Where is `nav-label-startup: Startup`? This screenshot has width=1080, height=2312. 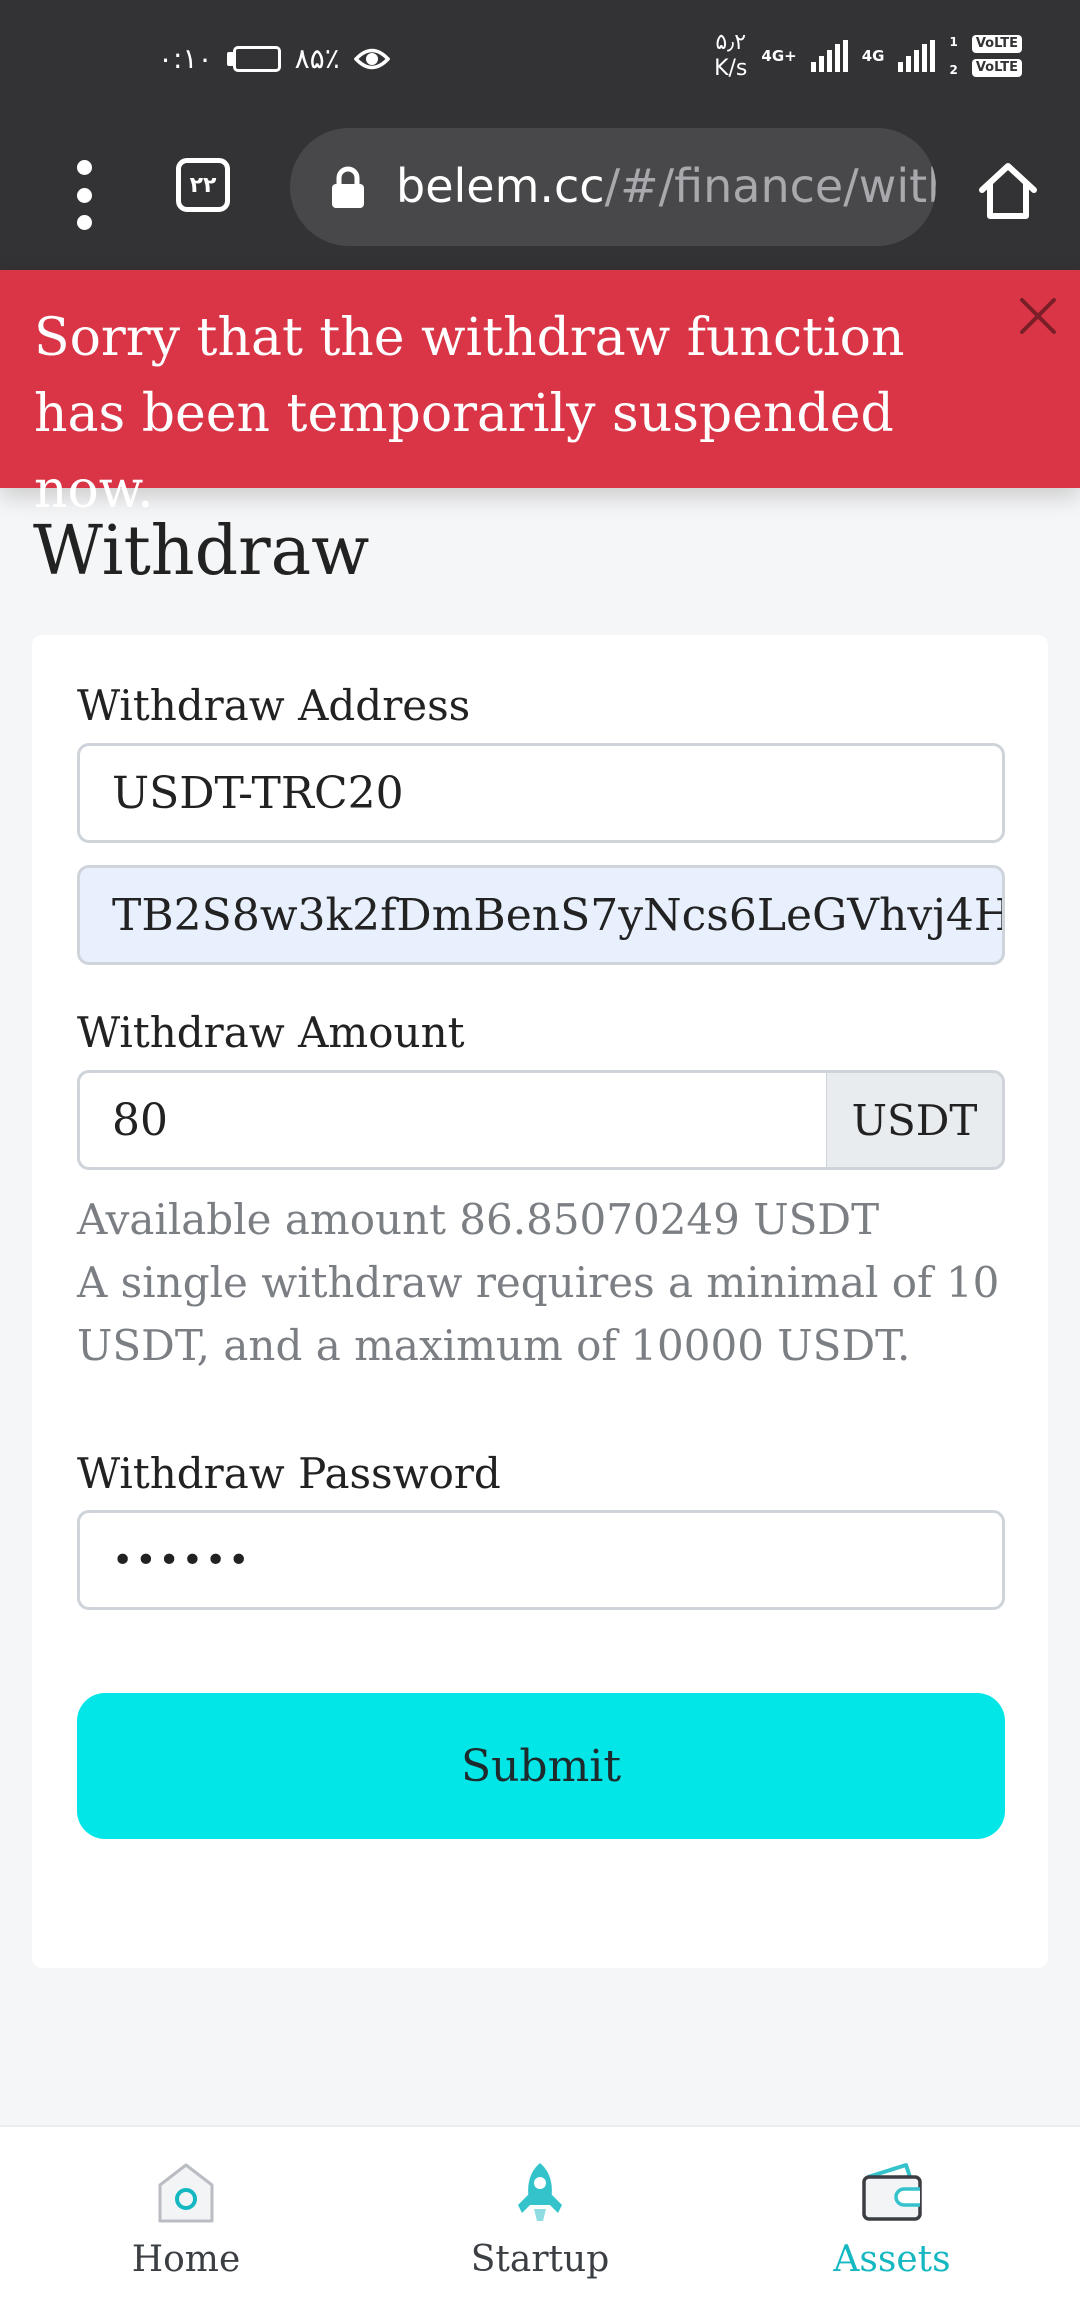 nav-label-startup: Startup is located at coordinates (540, 2259).